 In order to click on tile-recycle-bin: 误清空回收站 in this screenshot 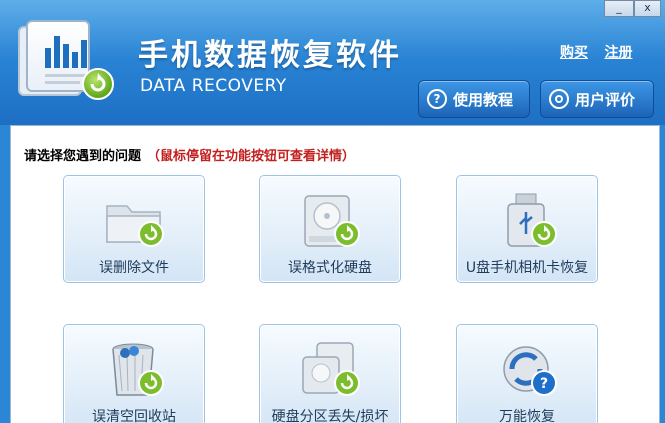, I will do `click(134, 373)`.